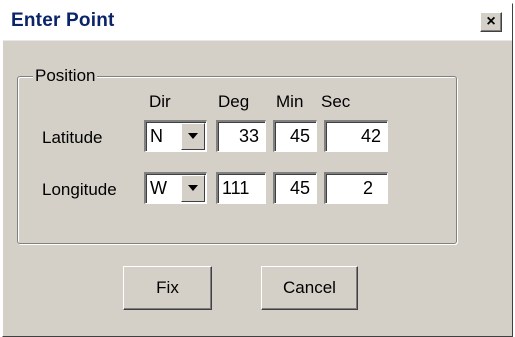 This screenshot has height=337, width=515. I want to click on close-icon: ×, so click(491, 21).